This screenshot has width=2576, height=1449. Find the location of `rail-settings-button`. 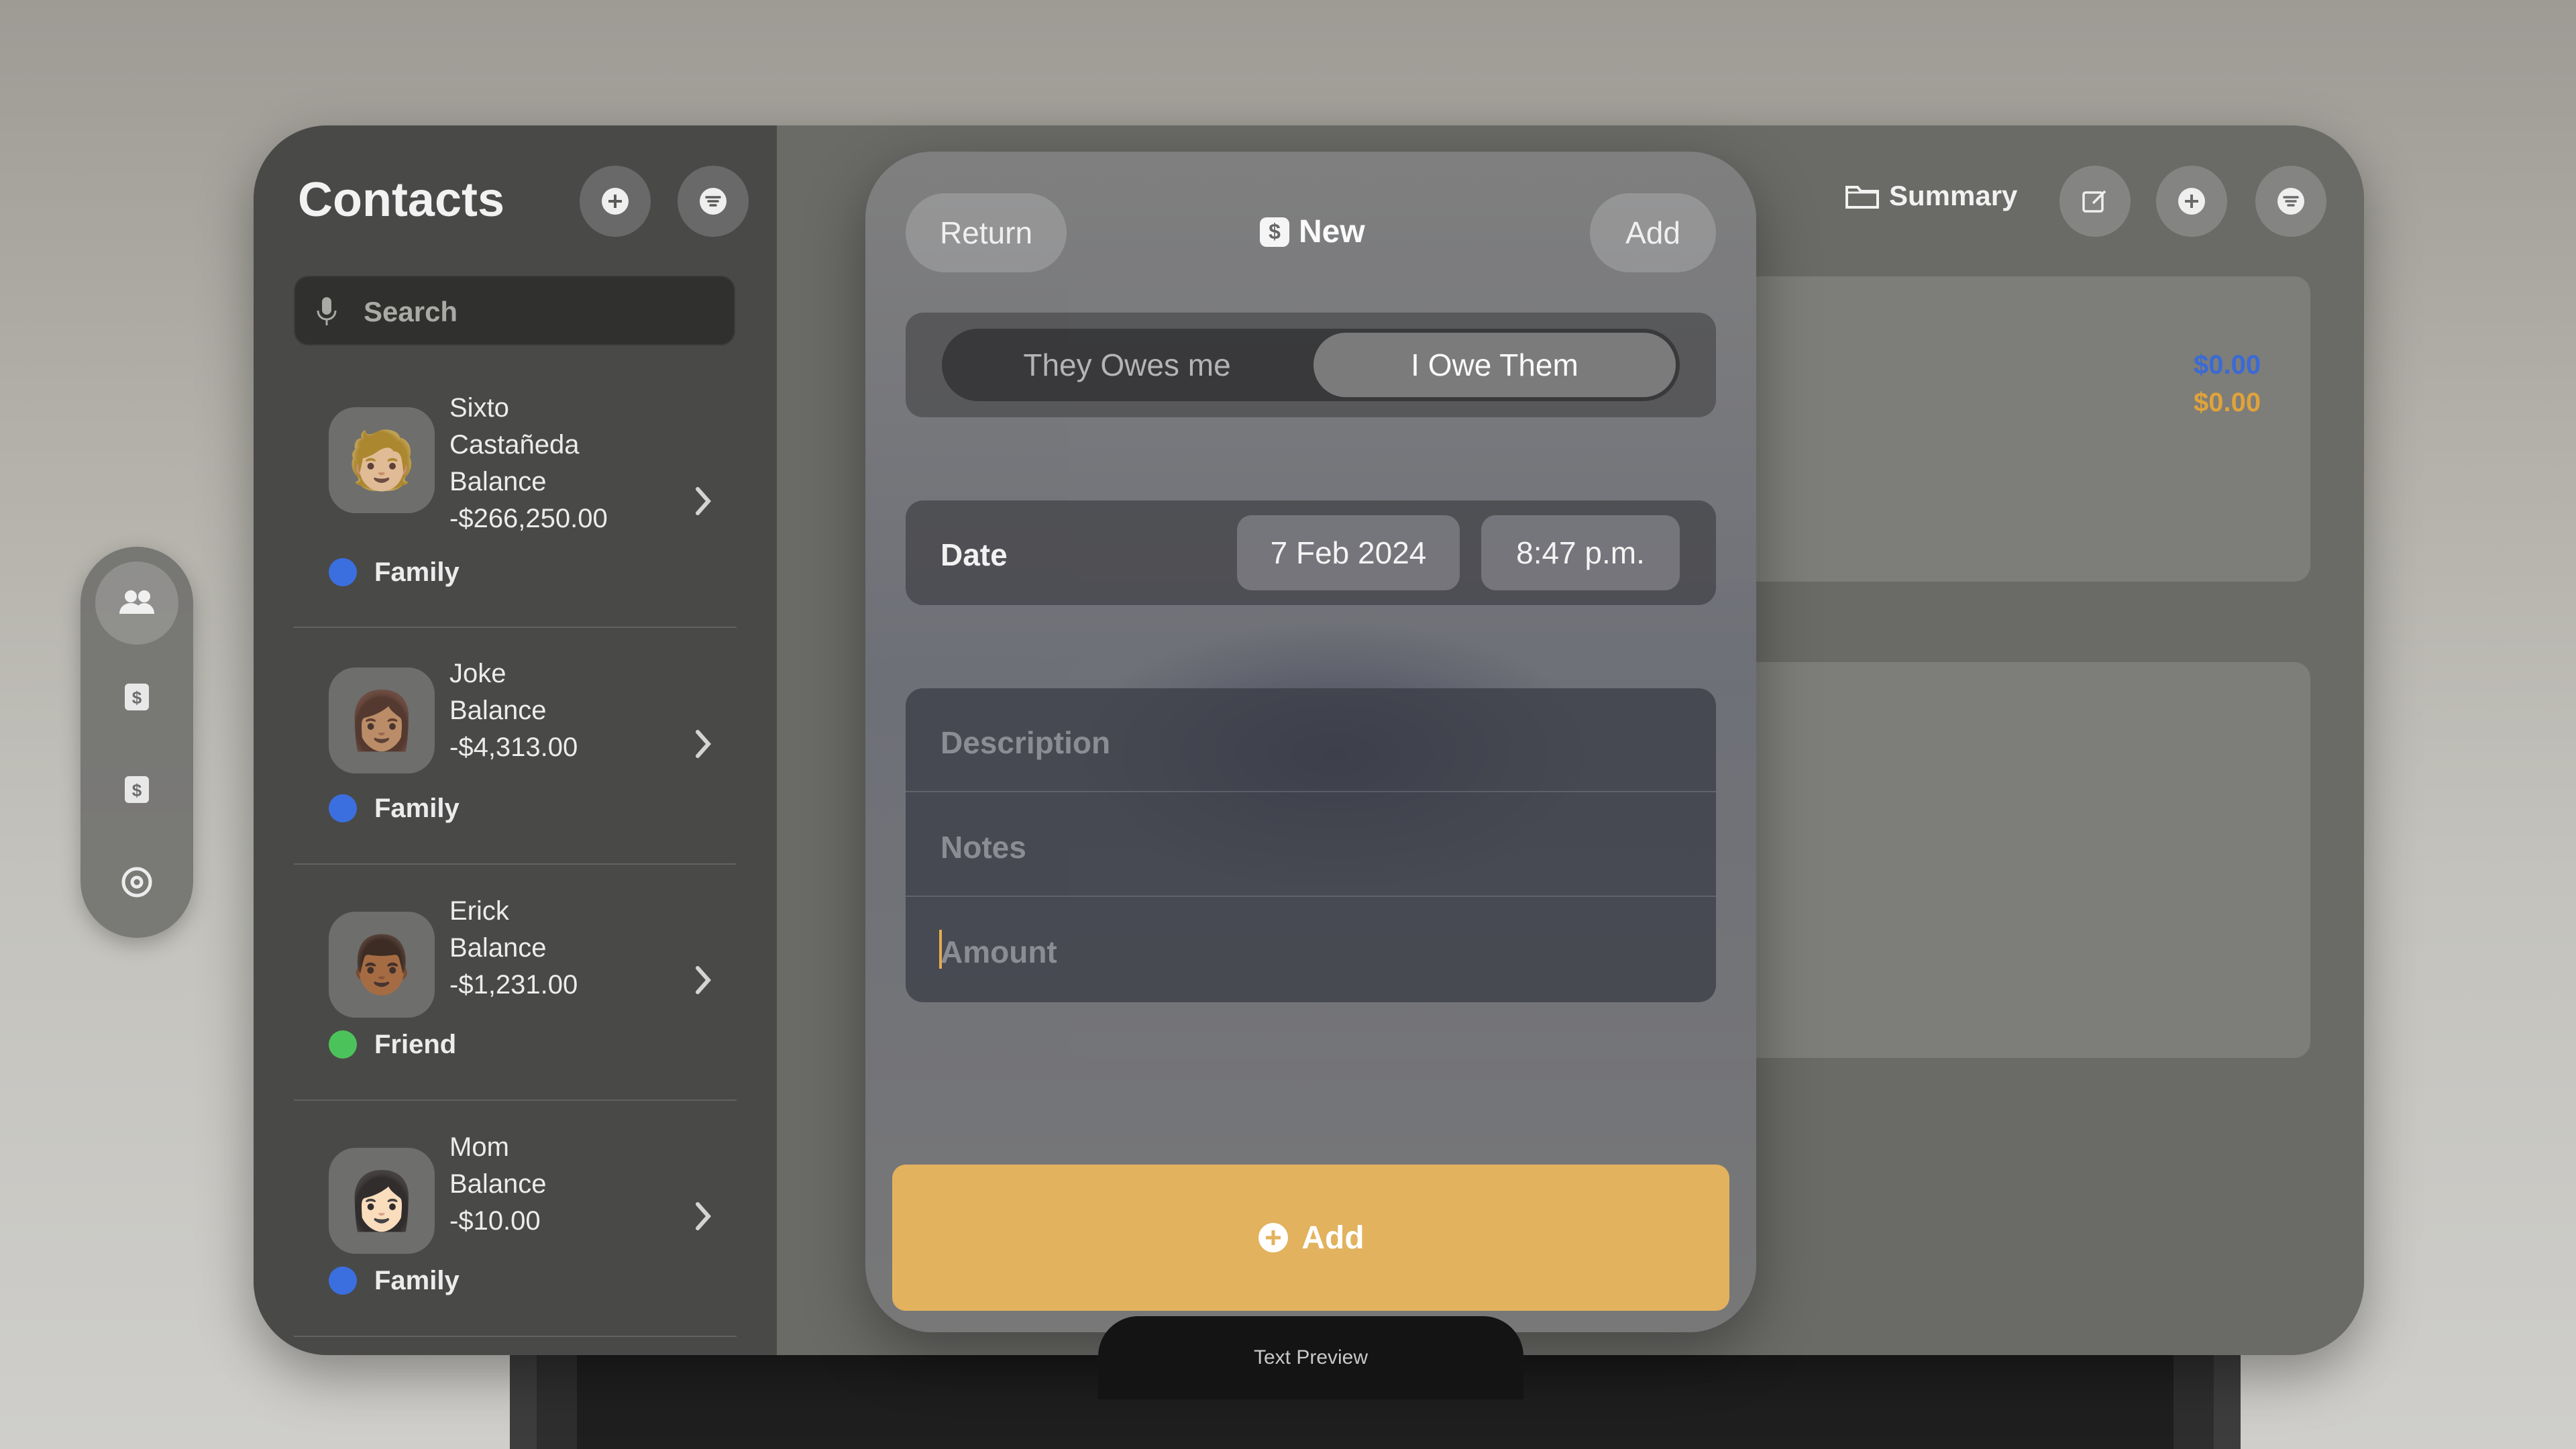

rail-settings-button is located at coordinates (136, 882).